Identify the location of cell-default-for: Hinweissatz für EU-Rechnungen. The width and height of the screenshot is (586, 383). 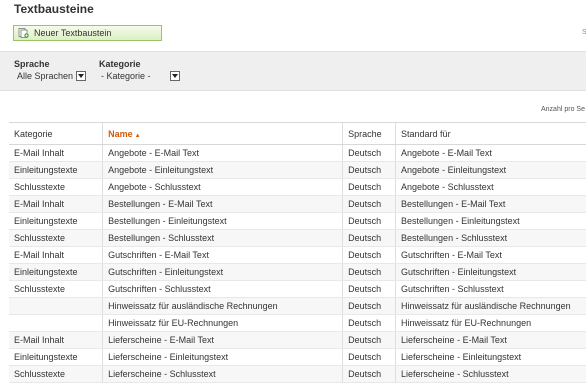
(490, 323).